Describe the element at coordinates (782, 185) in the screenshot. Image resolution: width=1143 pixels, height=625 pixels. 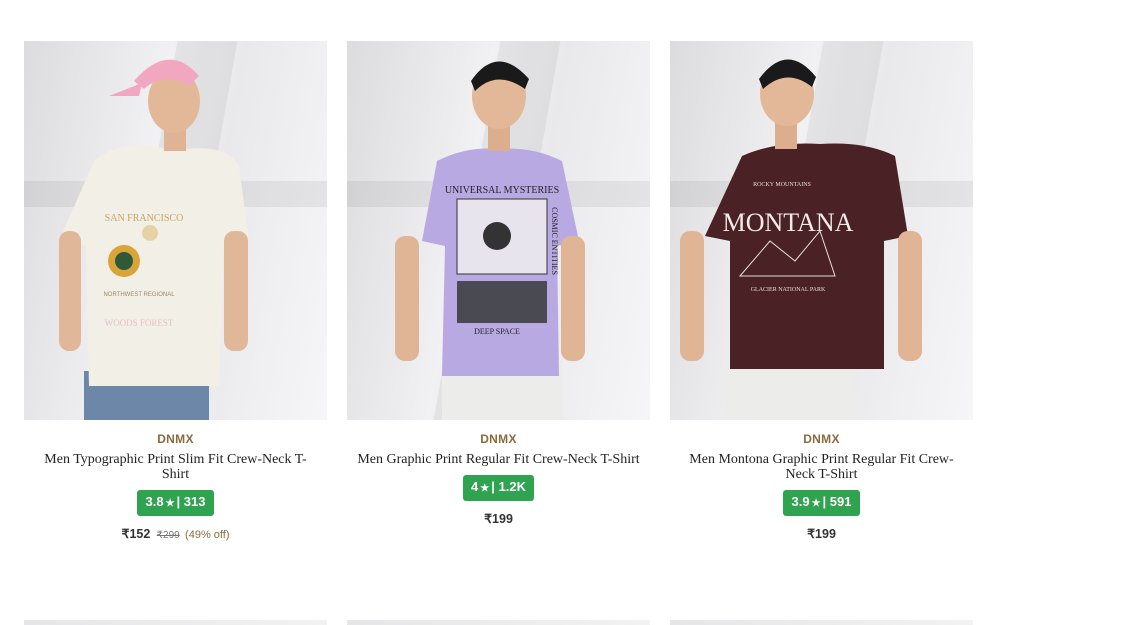
I see `svg-text: ROCKY MOUNTAINS` at that location.